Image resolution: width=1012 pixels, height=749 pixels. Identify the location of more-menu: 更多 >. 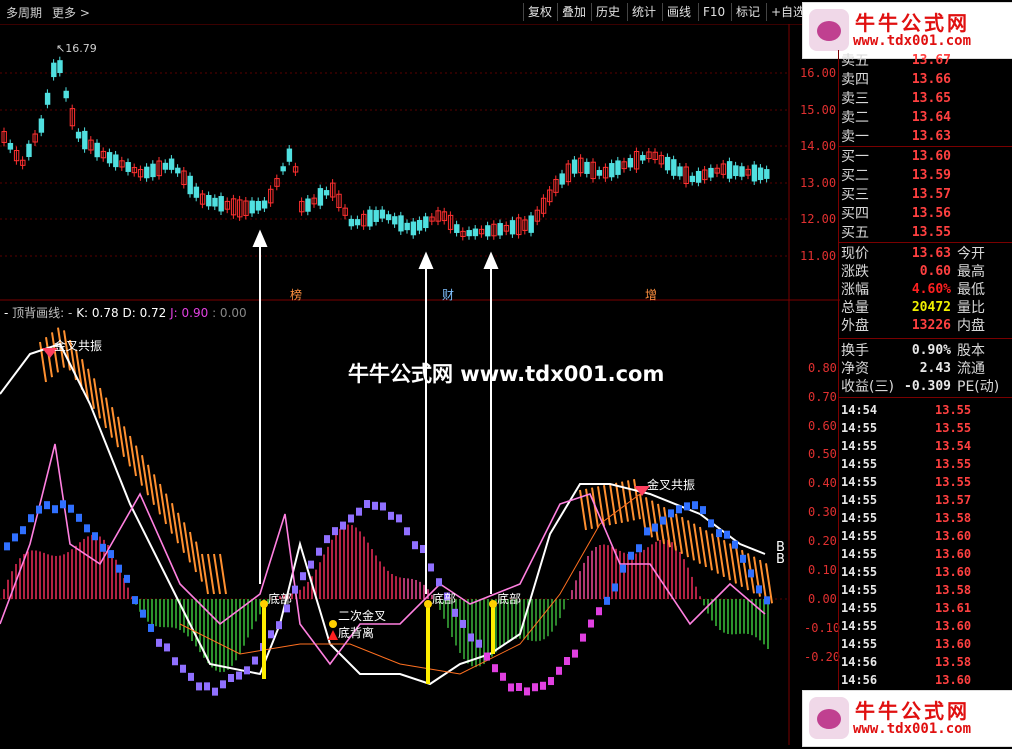
(71, 12).